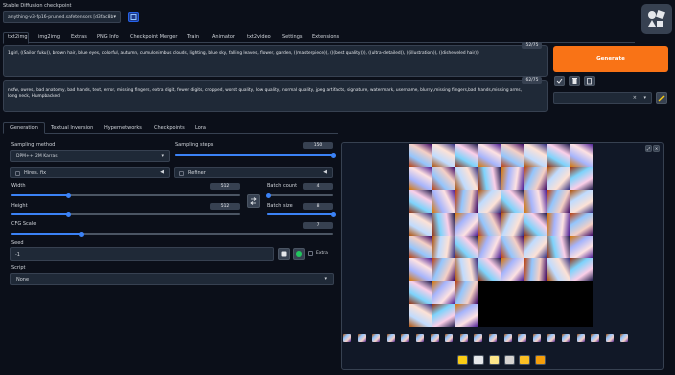 The image size is (675, 375). I want to click on expand-icon: ⤢, so click(648, 148).